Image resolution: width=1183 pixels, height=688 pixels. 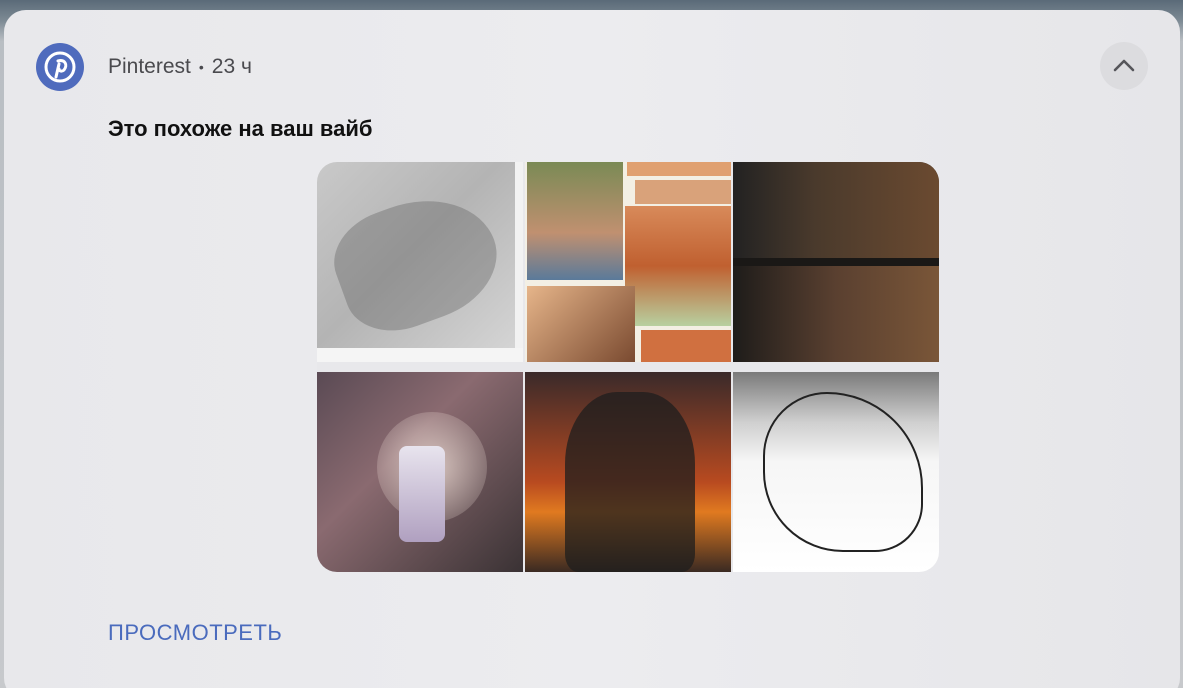 I want to click on view-button: ПРОСМОТРЕТЬ, so click(x=195, y=633).